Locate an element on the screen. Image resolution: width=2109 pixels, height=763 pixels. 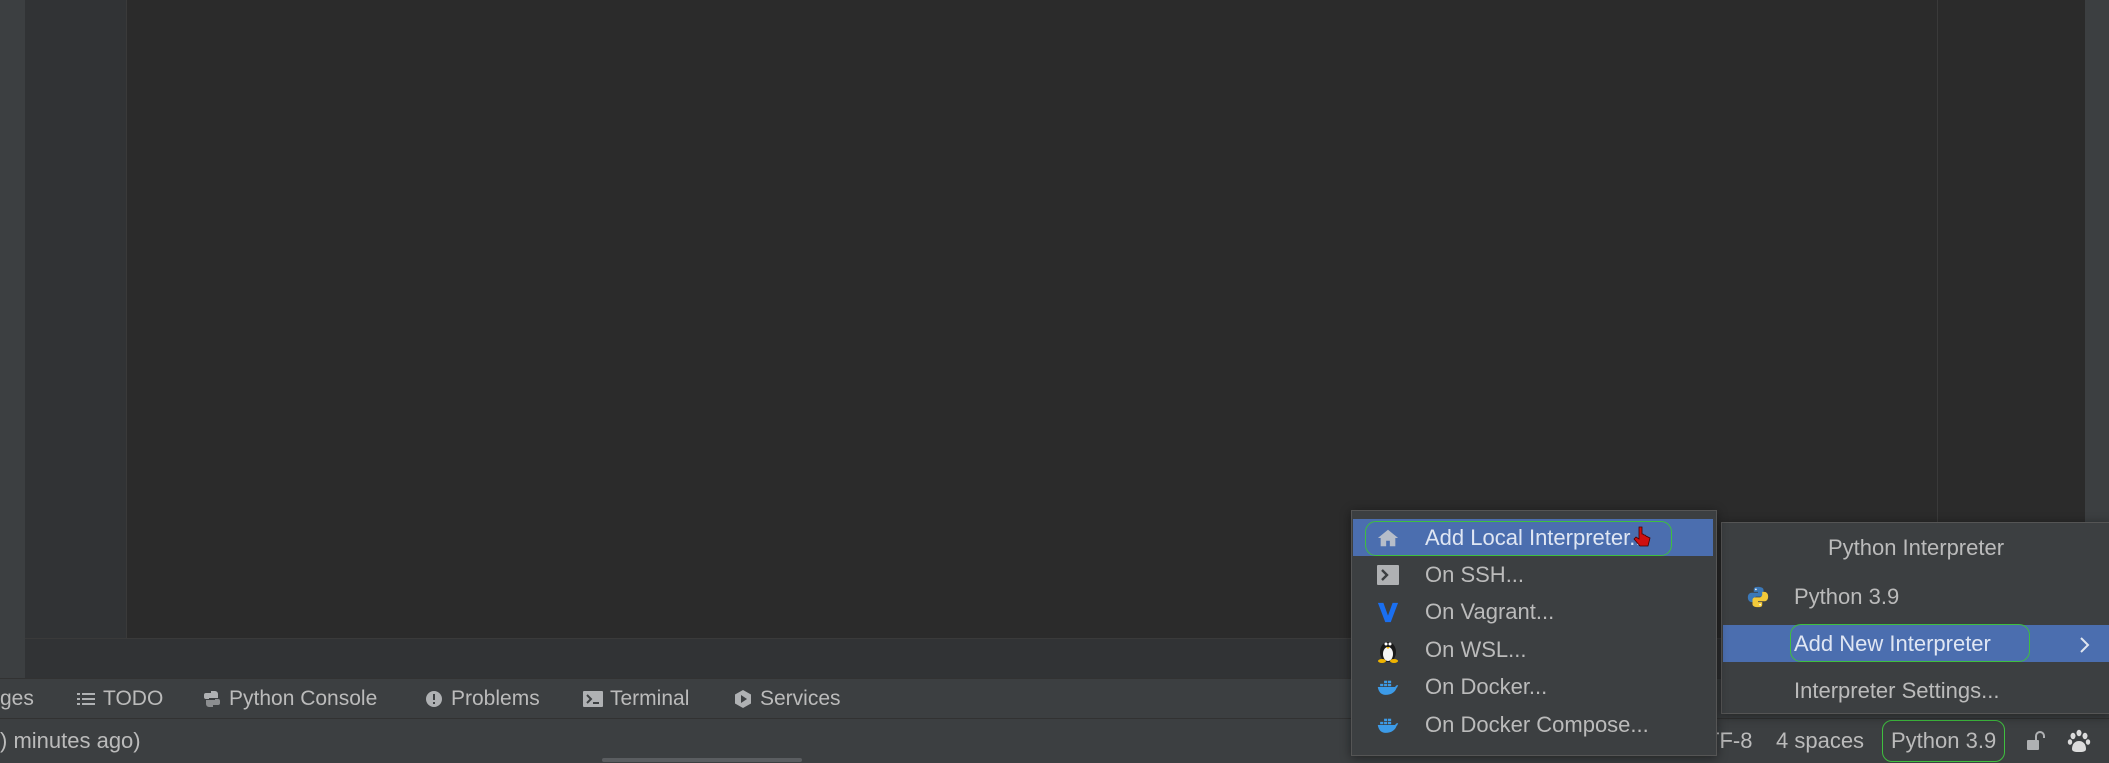
left-tool-stripe is located at coordinates (12, 344).